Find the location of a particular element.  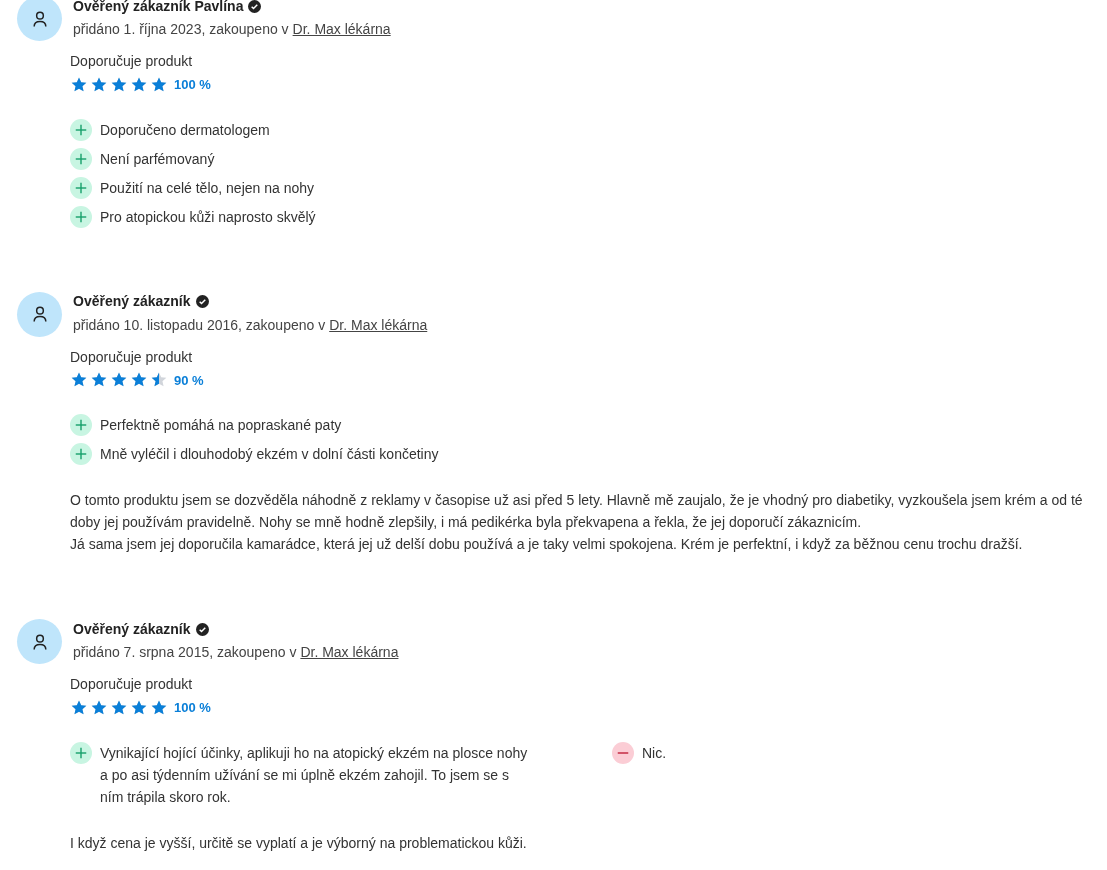

pro-text: Použití na celé tělo, nejen na nohy is located at coordinates (207, 188).